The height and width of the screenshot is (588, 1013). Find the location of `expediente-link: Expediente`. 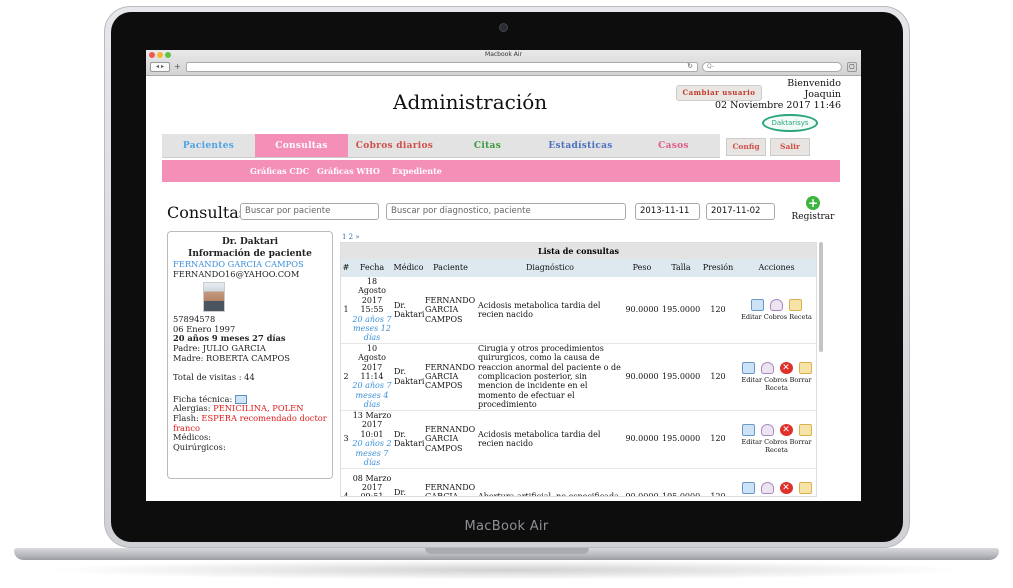

expediente-link: Expediente is located at coordinates (417, 171).